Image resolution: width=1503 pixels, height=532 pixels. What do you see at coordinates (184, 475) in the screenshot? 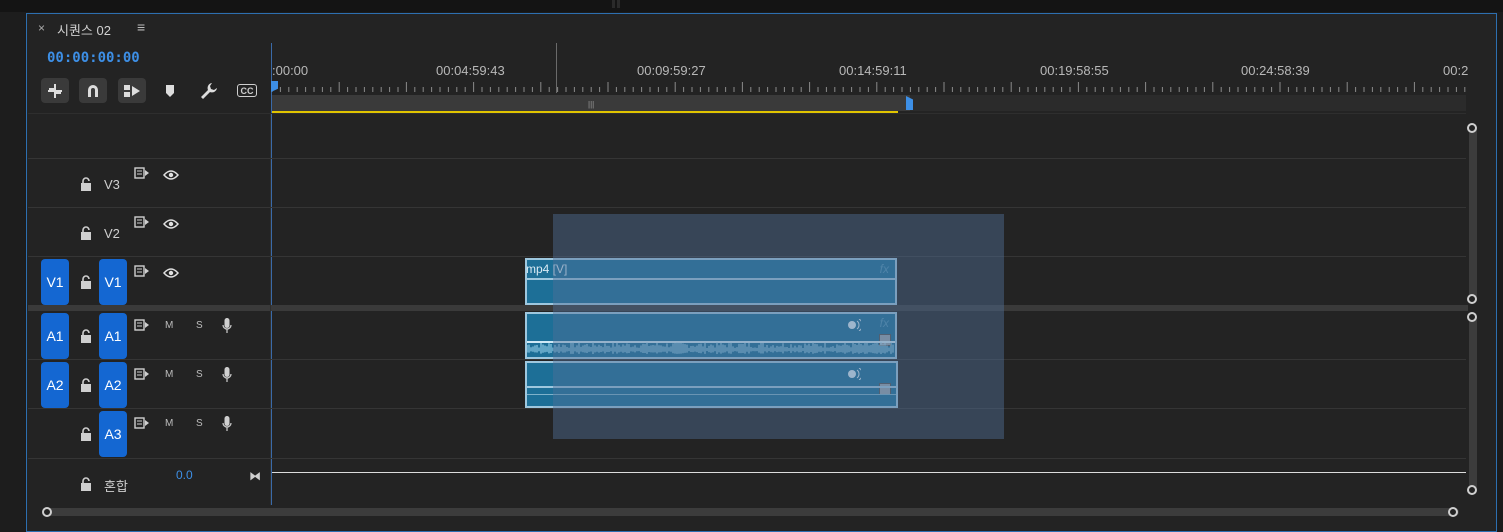
I see `mix-volume-value: 0.0` at bounding box center [184, 475].